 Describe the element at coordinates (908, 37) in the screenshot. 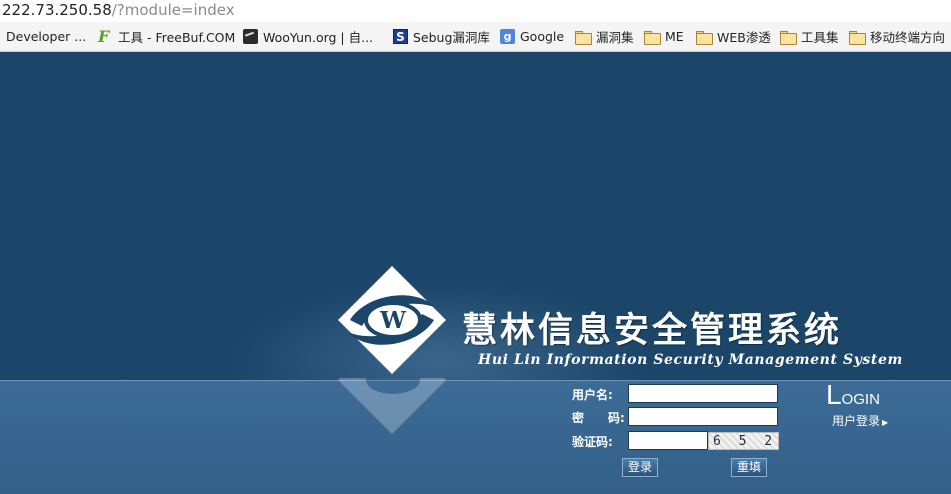

I see `bookmark-label: 移动终端方向` at that location.